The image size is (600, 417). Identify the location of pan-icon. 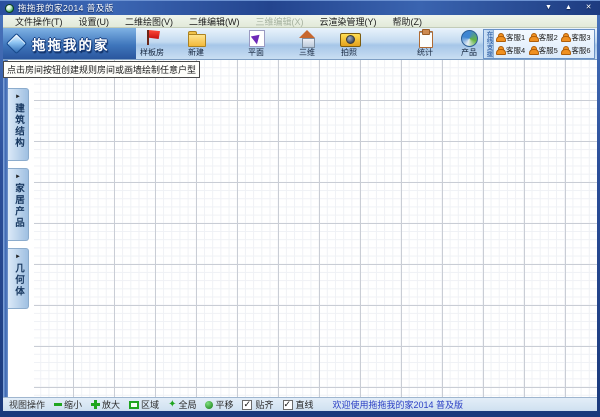
(209, 404).